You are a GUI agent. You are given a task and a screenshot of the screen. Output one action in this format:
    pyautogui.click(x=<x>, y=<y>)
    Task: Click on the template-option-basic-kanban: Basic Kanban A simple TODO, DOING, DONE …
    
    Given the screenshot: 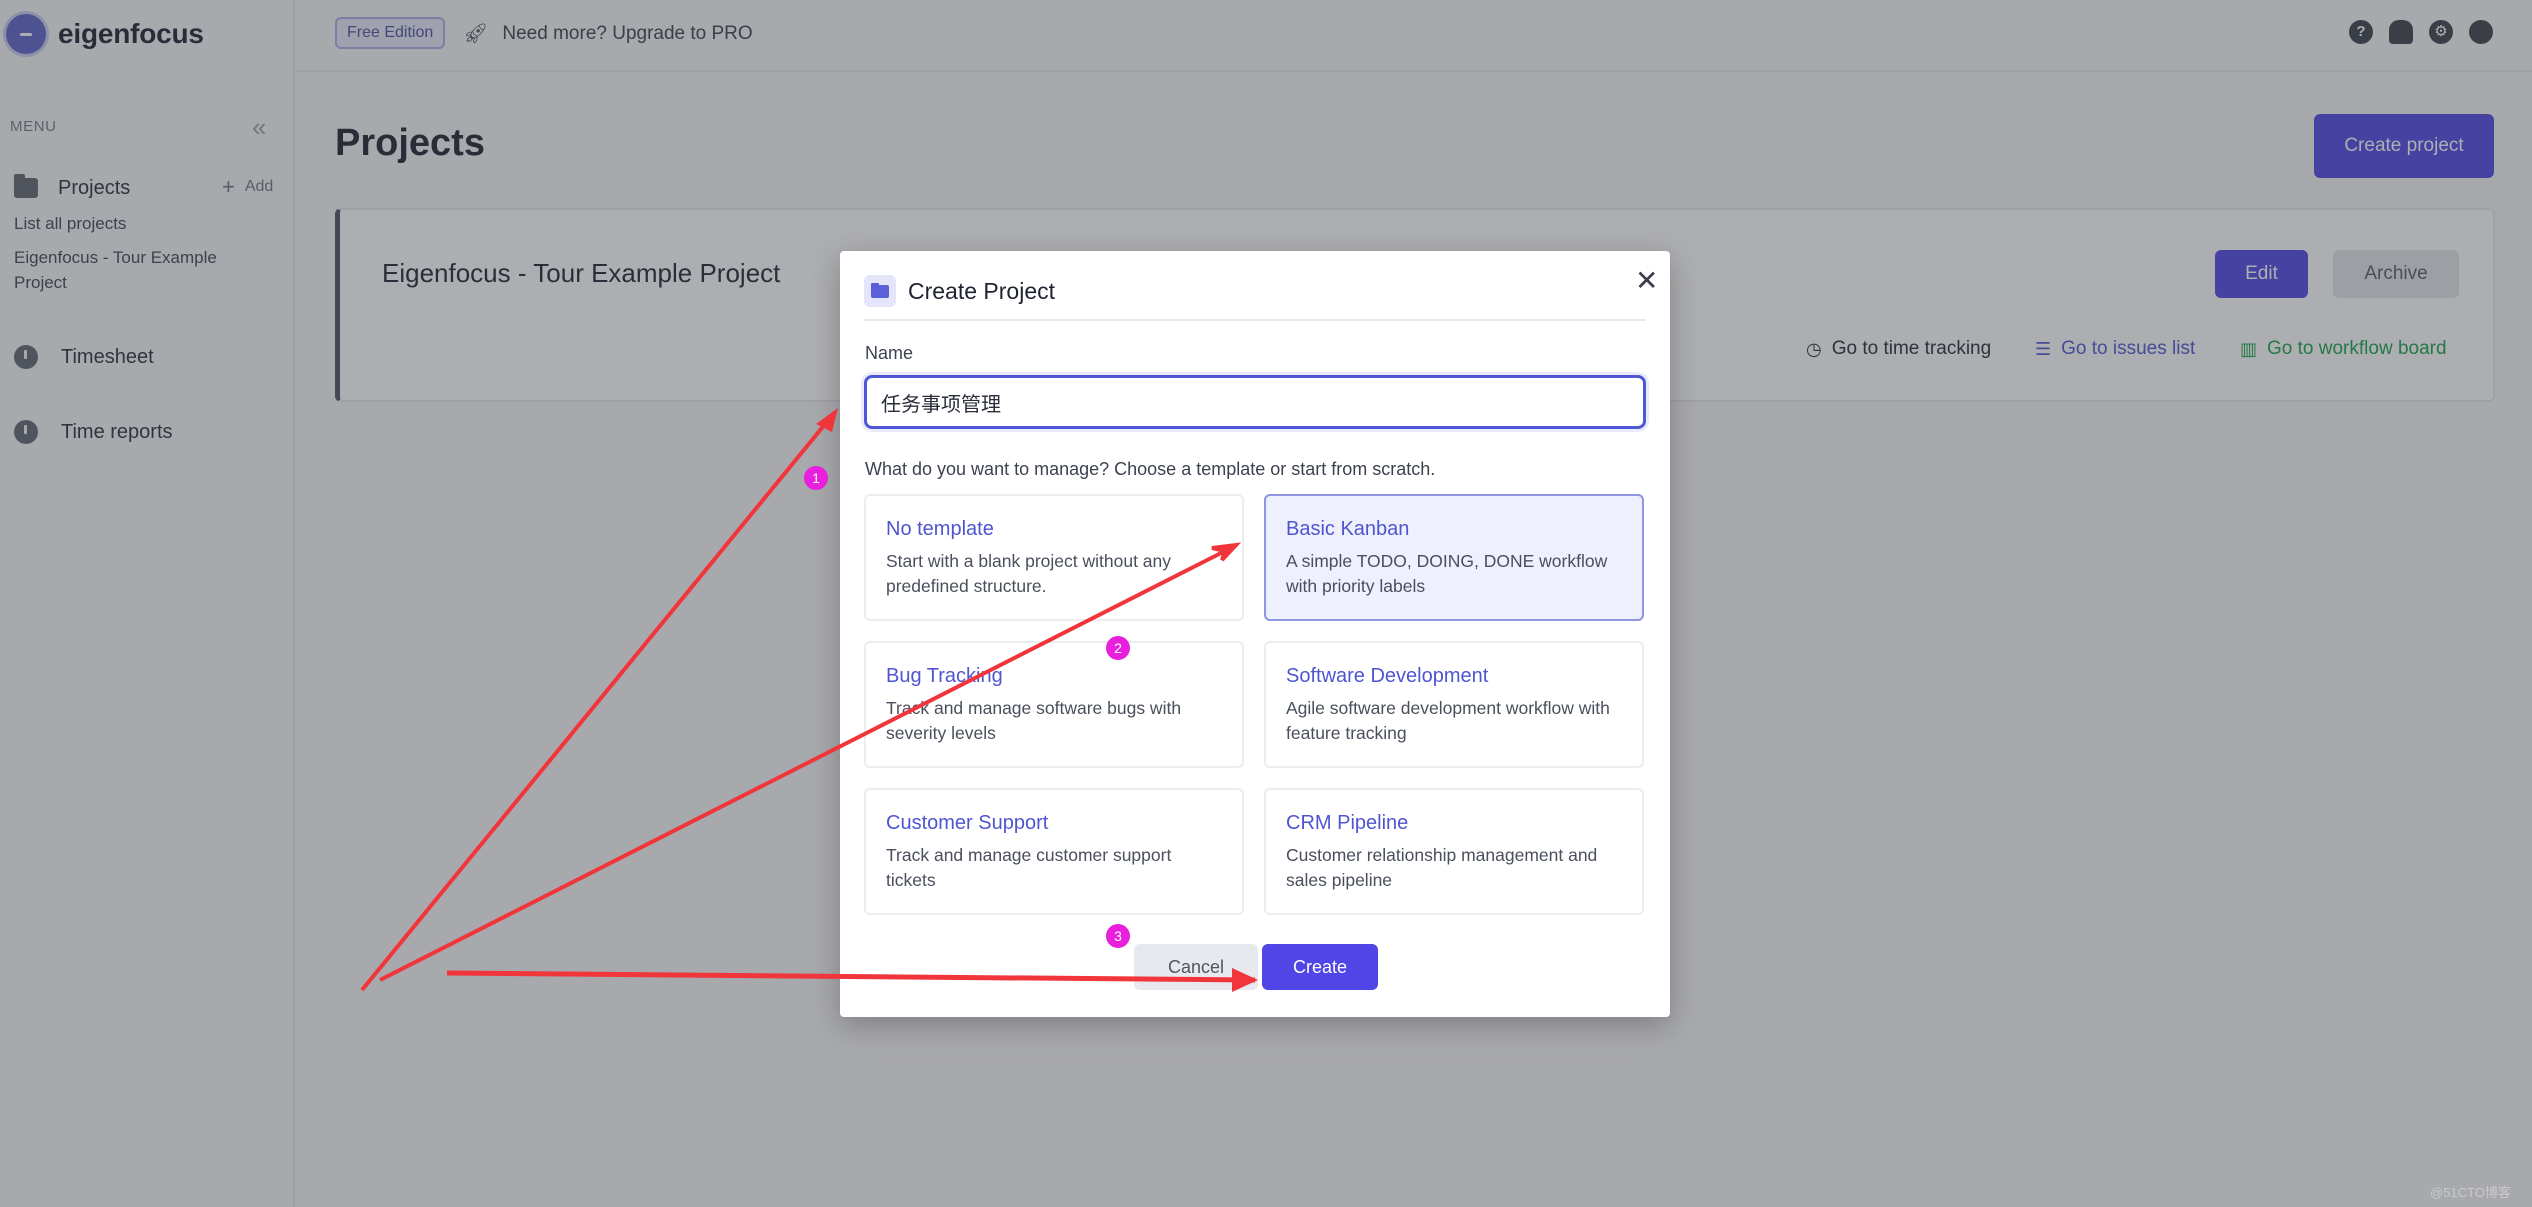 What is the action you would take?
    pyautogui.click(x=1454, y=557)
    